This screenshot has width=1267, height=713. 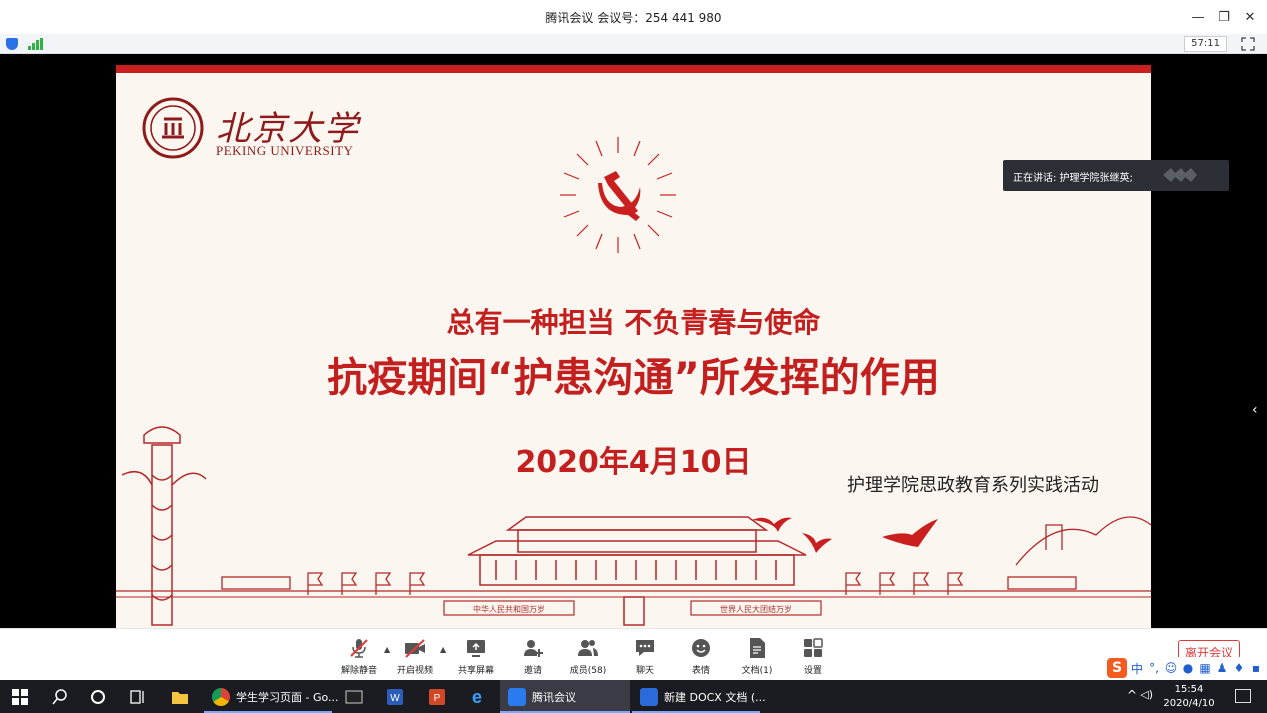 I want to click on minimize-button: —, so click(x=1198, y=17).